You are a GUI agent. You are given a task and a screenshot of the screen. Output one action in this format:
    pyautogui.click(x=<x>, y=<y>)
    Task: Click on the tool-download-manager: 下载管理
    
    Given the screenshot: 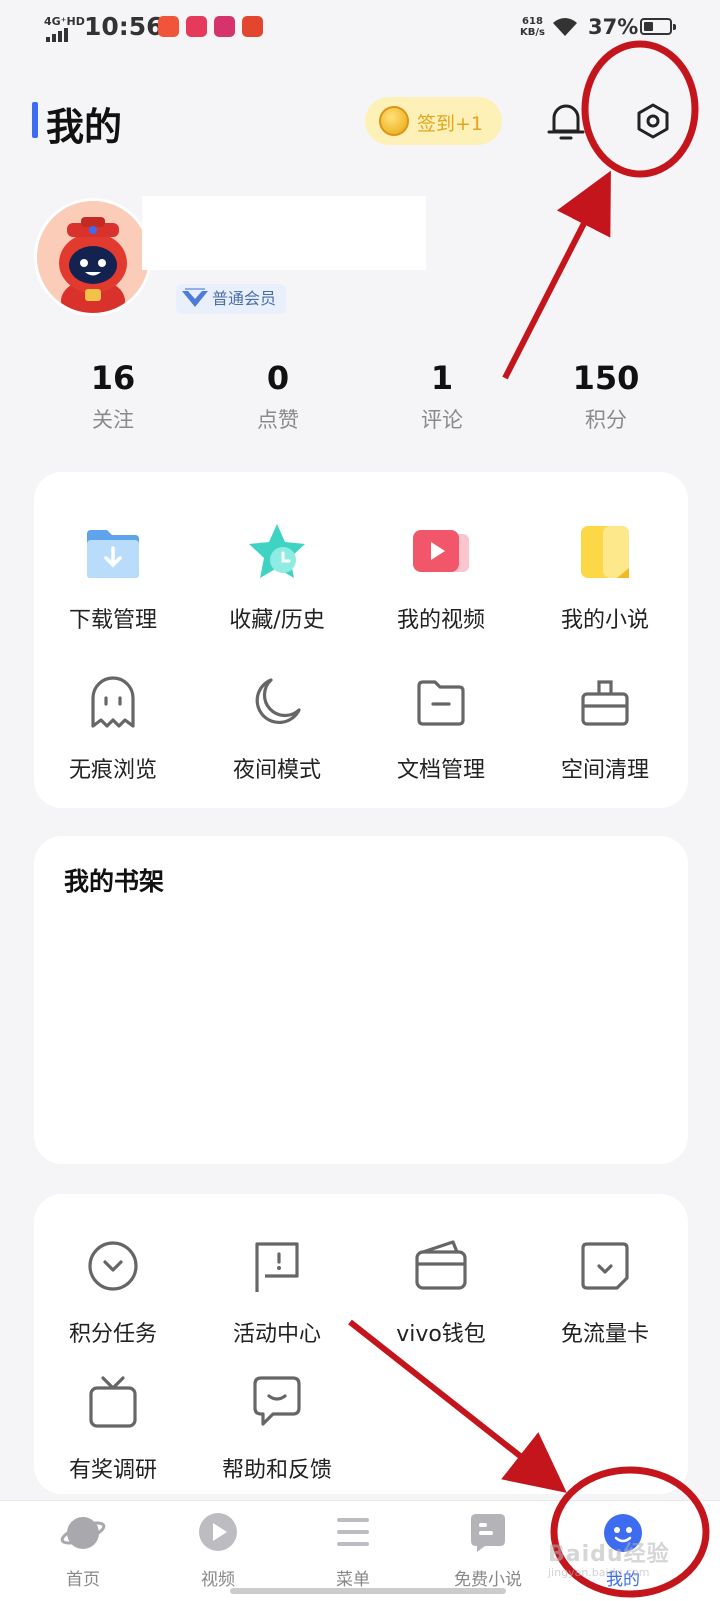 What is the action you would take?
    pyautogui.click(x=113, y=577)
    